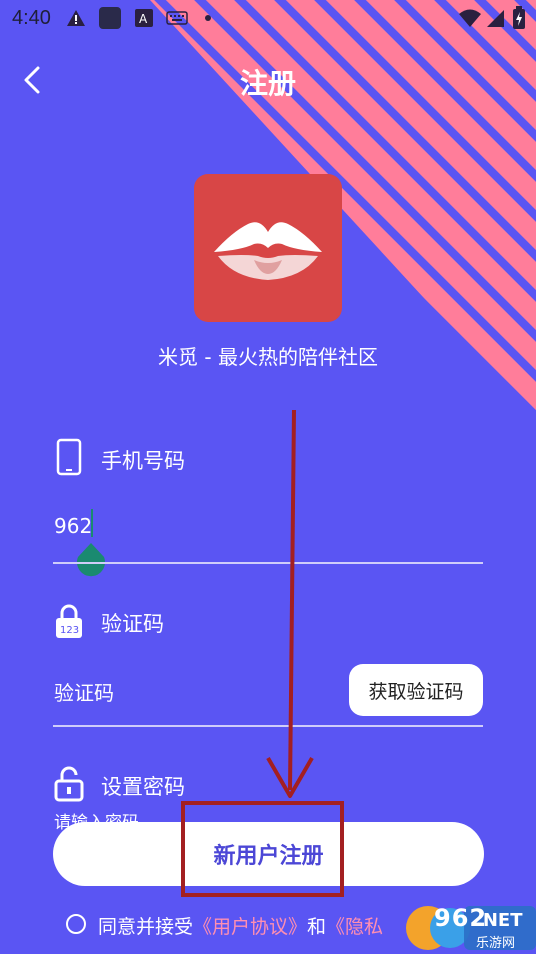 Image resolution: width=536 pixels, height=954 pixels. Describe the element at coordinates (177, 18) in the screenshot. I see `keyboard-icon` at that location.